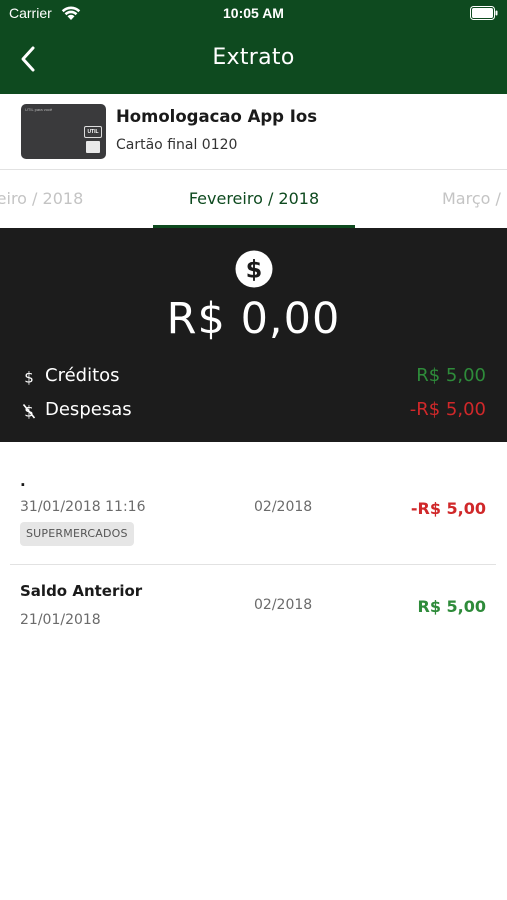 The width and height of the screenshot is (507, 900). Describe the element at coordinates (41, 198) in the screenshot. I see `tab-previous-month: Janeiro / 2018` at that location.